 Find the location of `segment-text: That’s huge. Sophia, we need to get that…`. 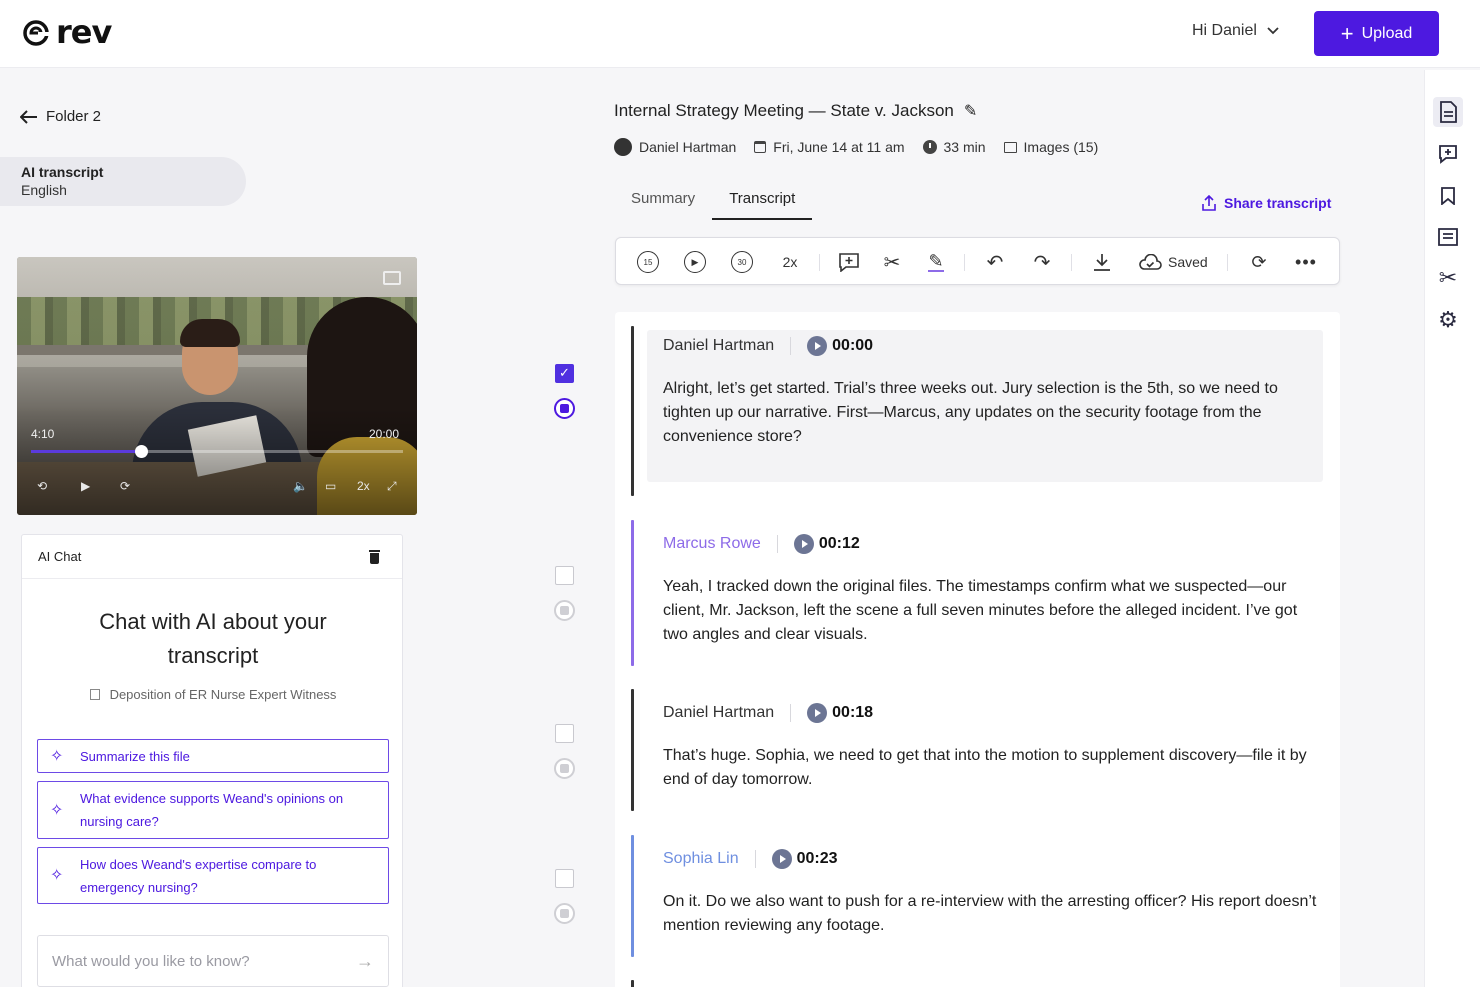

segment-text: That’s huge. Sophia, we need to get that… is located at coordinates (993, 768).